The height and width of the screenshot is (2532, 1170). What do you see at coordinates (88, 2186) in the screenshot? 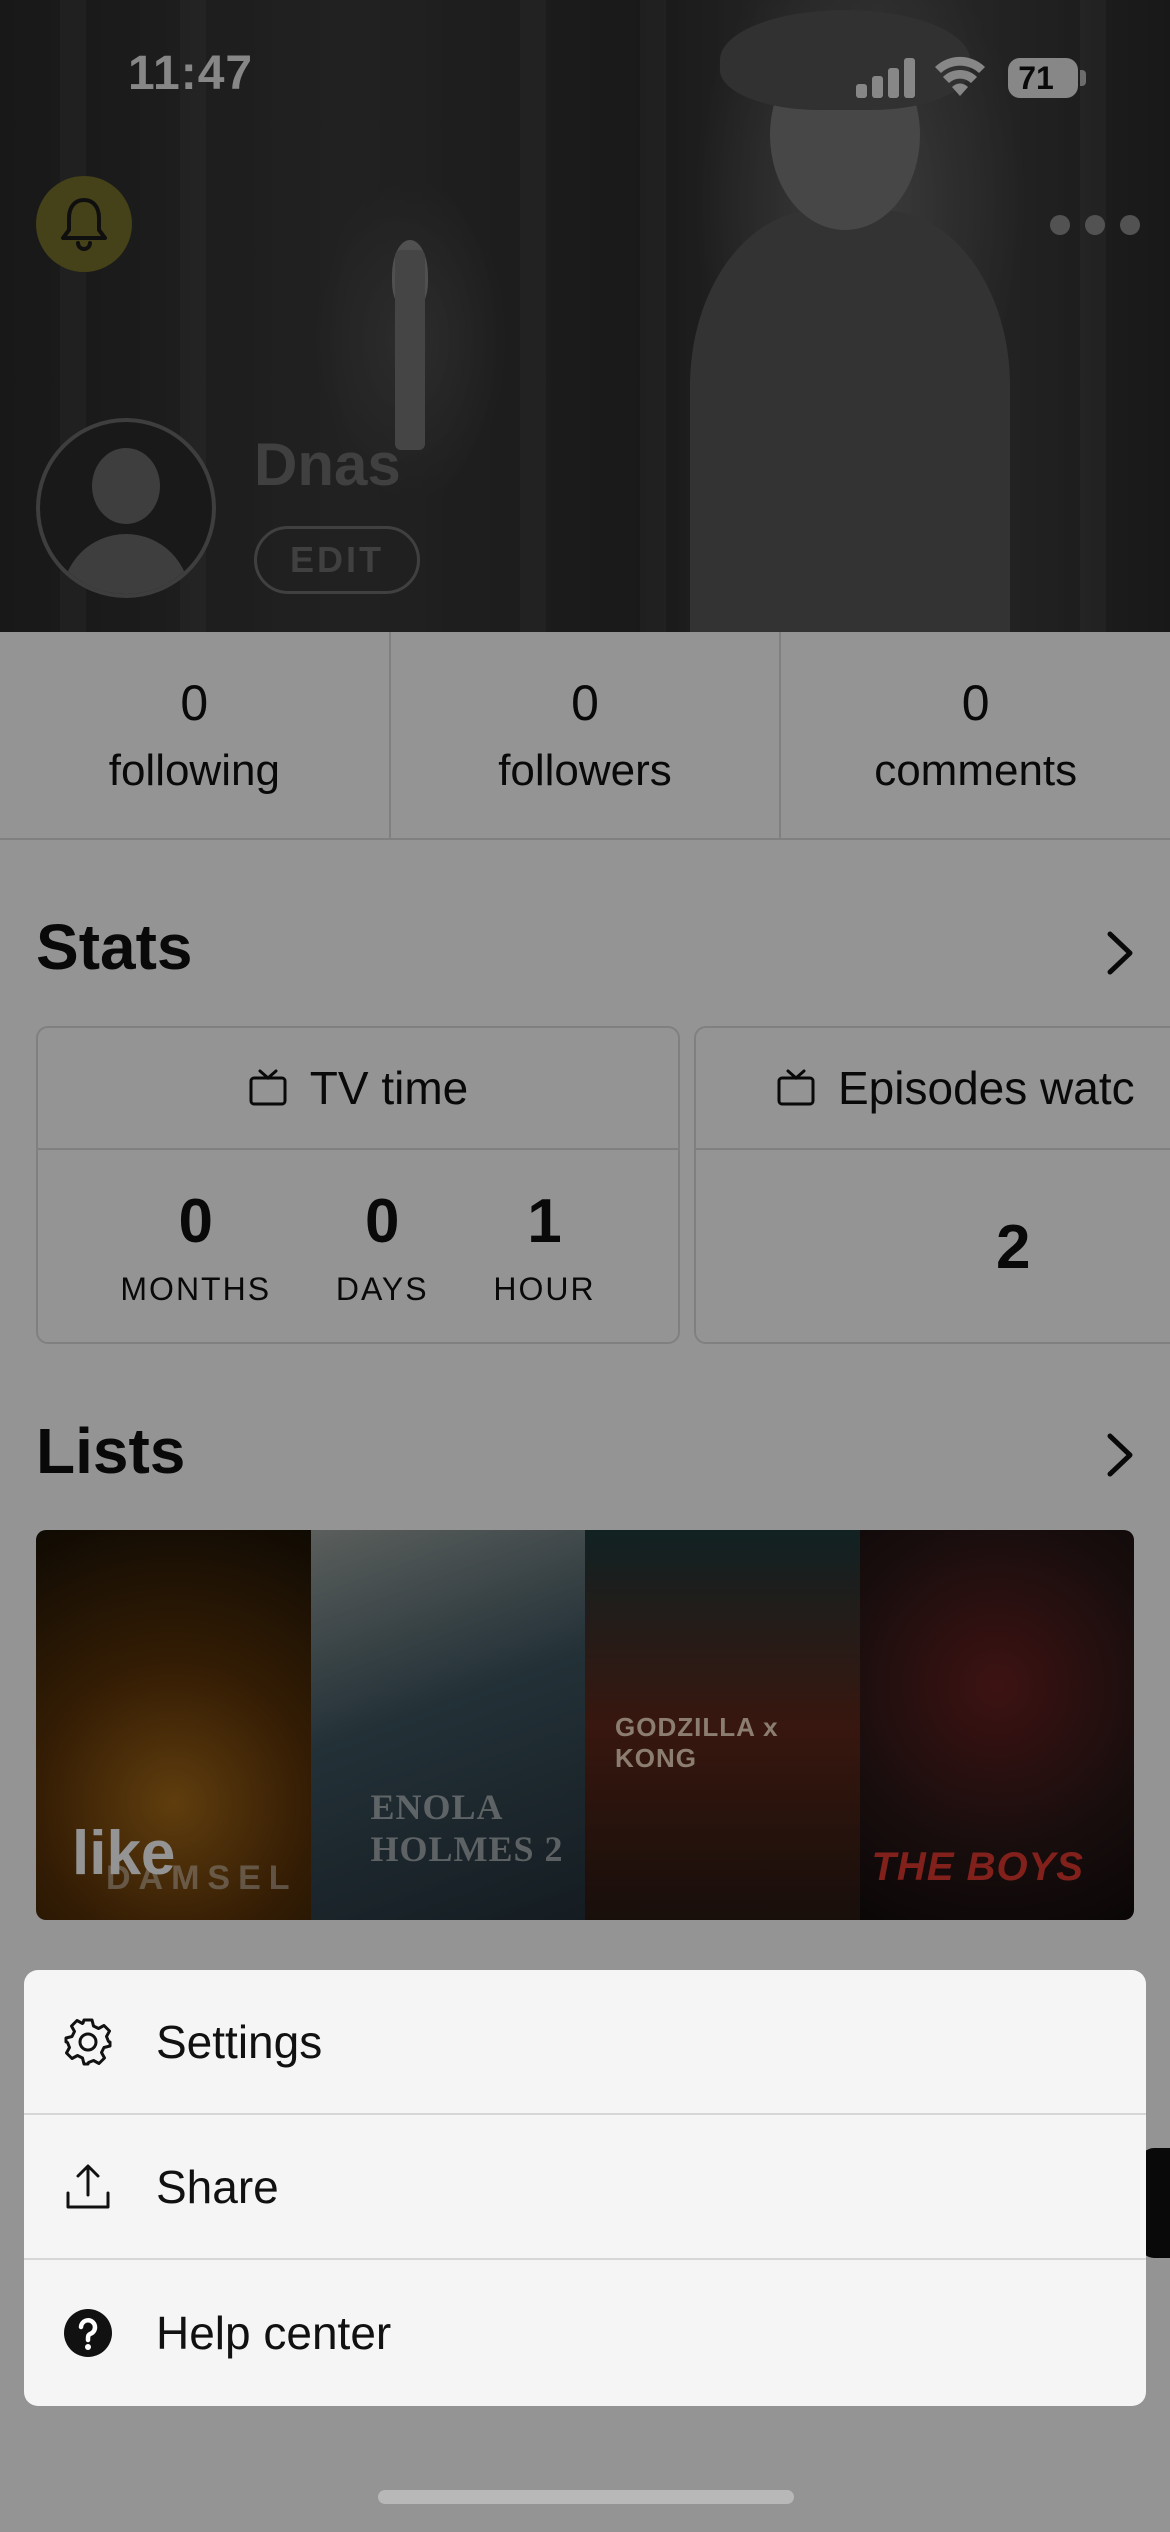
I see `share-icon` at bounding box center [88, 2186].